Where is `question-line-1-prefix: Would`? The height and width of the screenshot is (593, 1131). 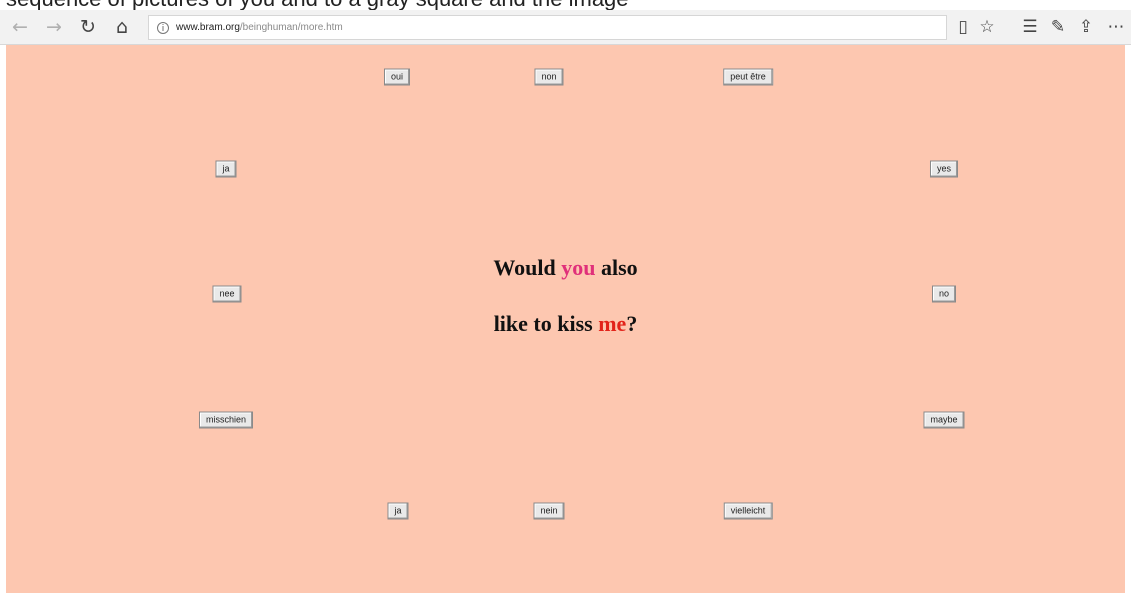
question-line-1-prefix: Would is located at coordinates (527, 267).